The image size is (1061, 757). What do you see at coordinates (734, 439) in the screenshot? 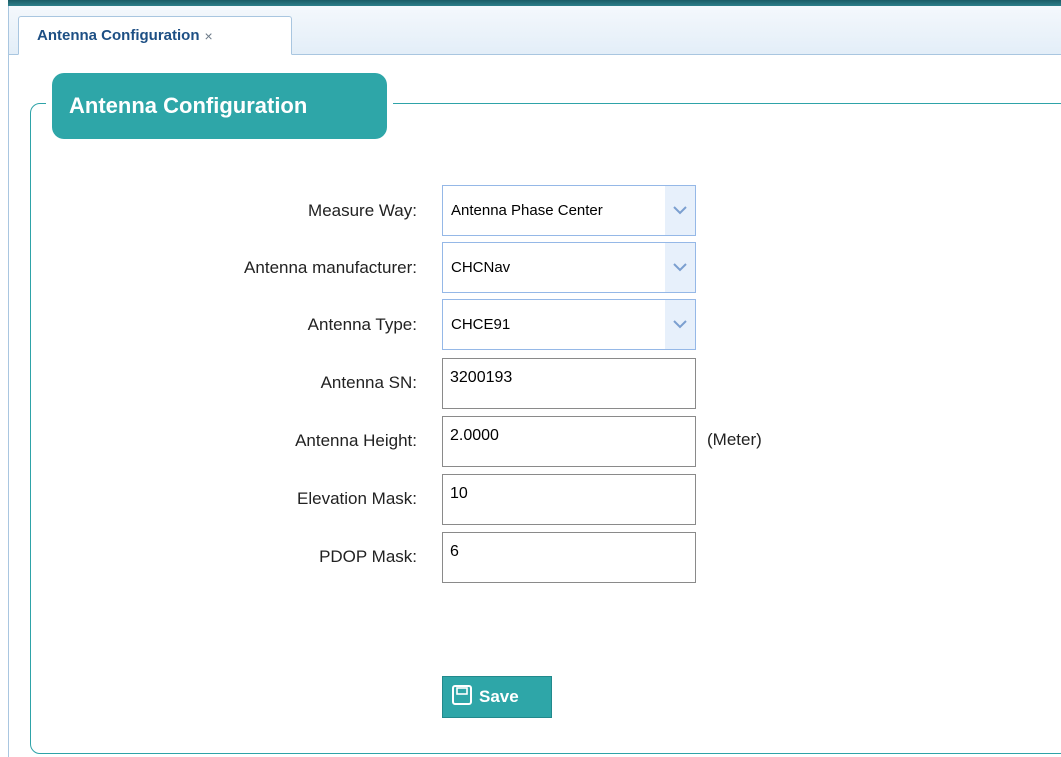
I see `antenna-height-unit: (Meter)` at bounding box center [734, 439].